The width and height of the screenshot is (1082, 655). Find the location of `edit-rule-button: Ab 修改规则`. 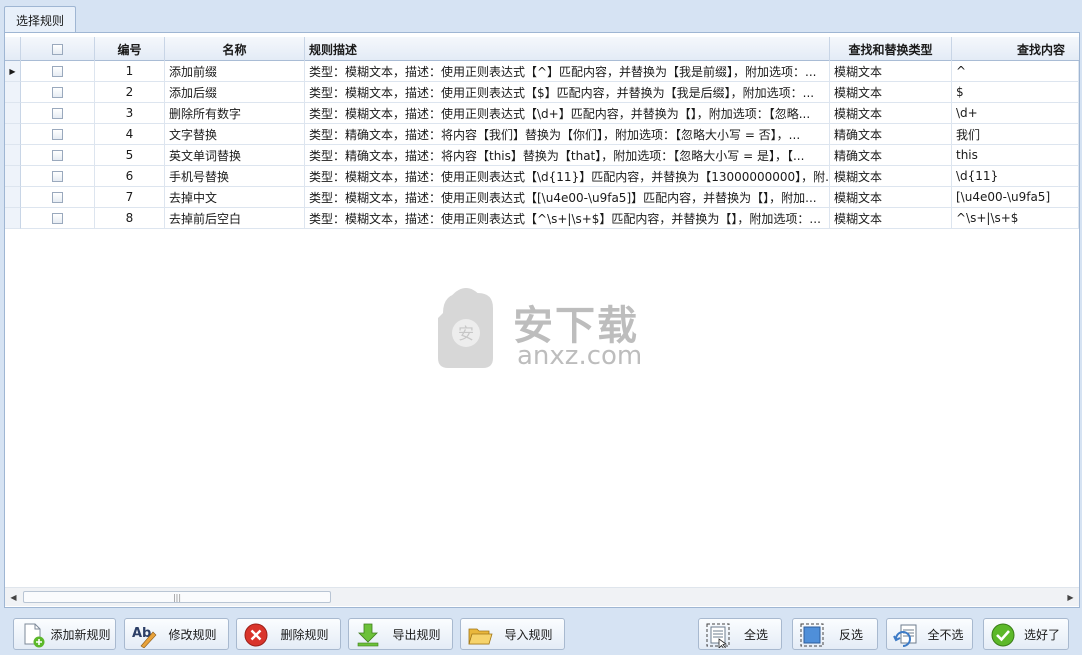

edit-rule-button: Ab 修改规则 is located at coordinates (176, 634).